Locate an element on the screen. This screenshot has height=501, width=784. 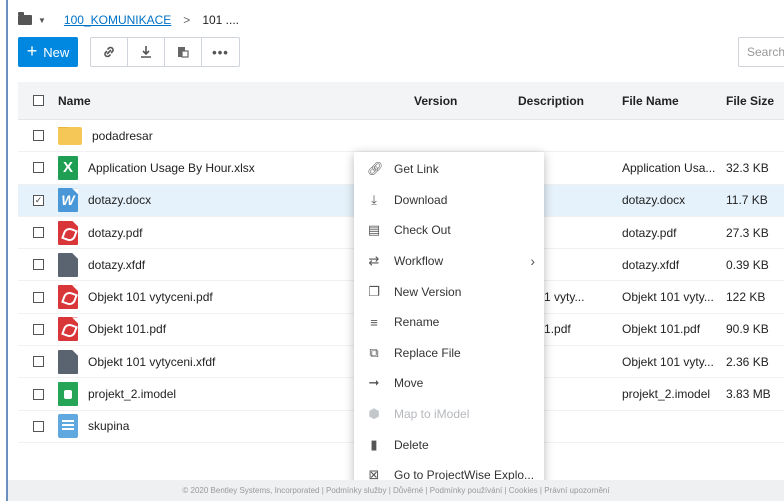
item-name: Objekt 101.pdf is located at coordinates (127, 329).